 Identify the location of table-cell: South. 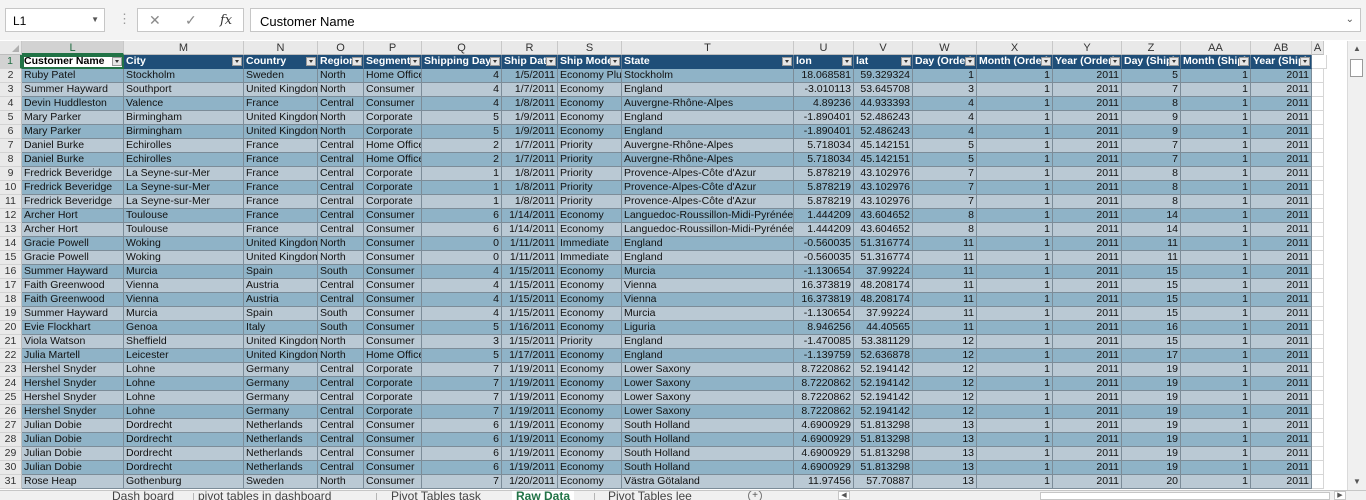
(341, 328).